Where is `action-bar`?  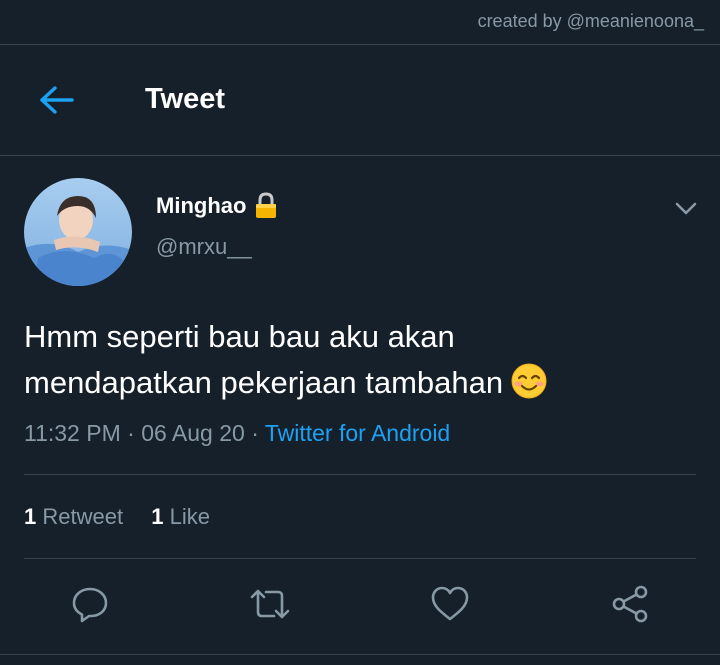 action-bar is located at coordinates (360, 605).